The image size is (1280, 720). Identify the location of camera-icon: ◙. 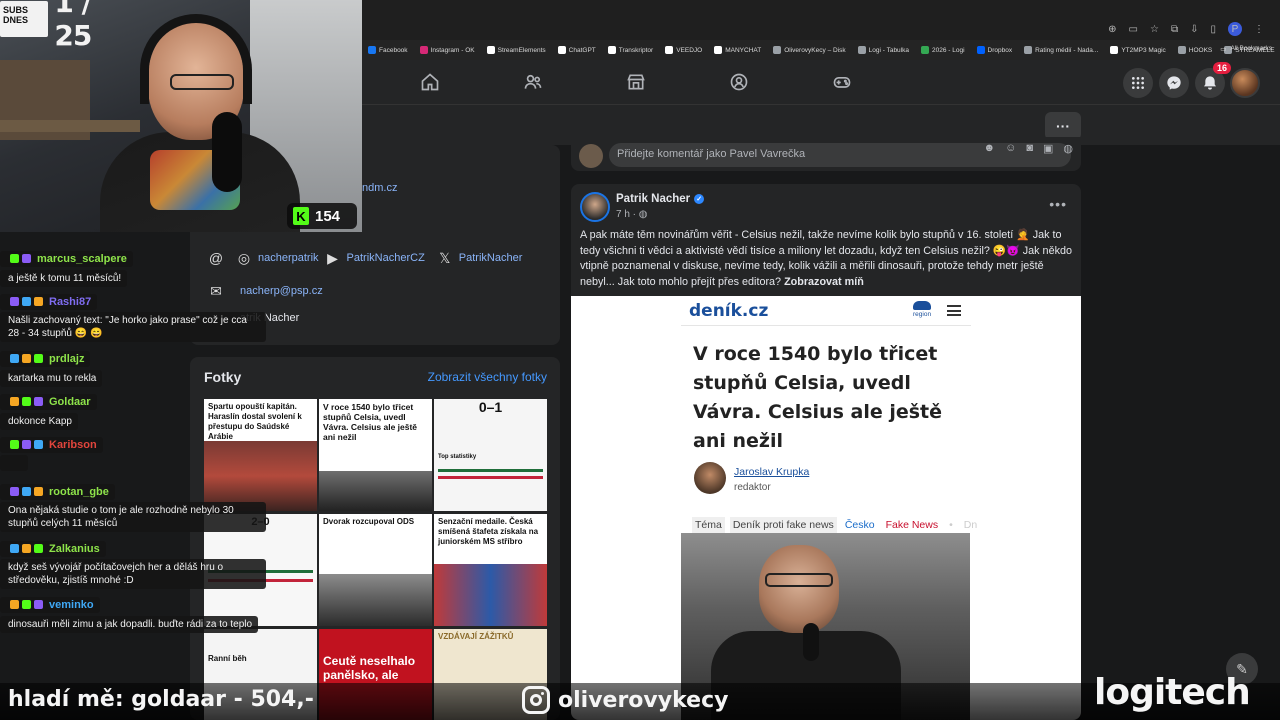
(1029, 148).